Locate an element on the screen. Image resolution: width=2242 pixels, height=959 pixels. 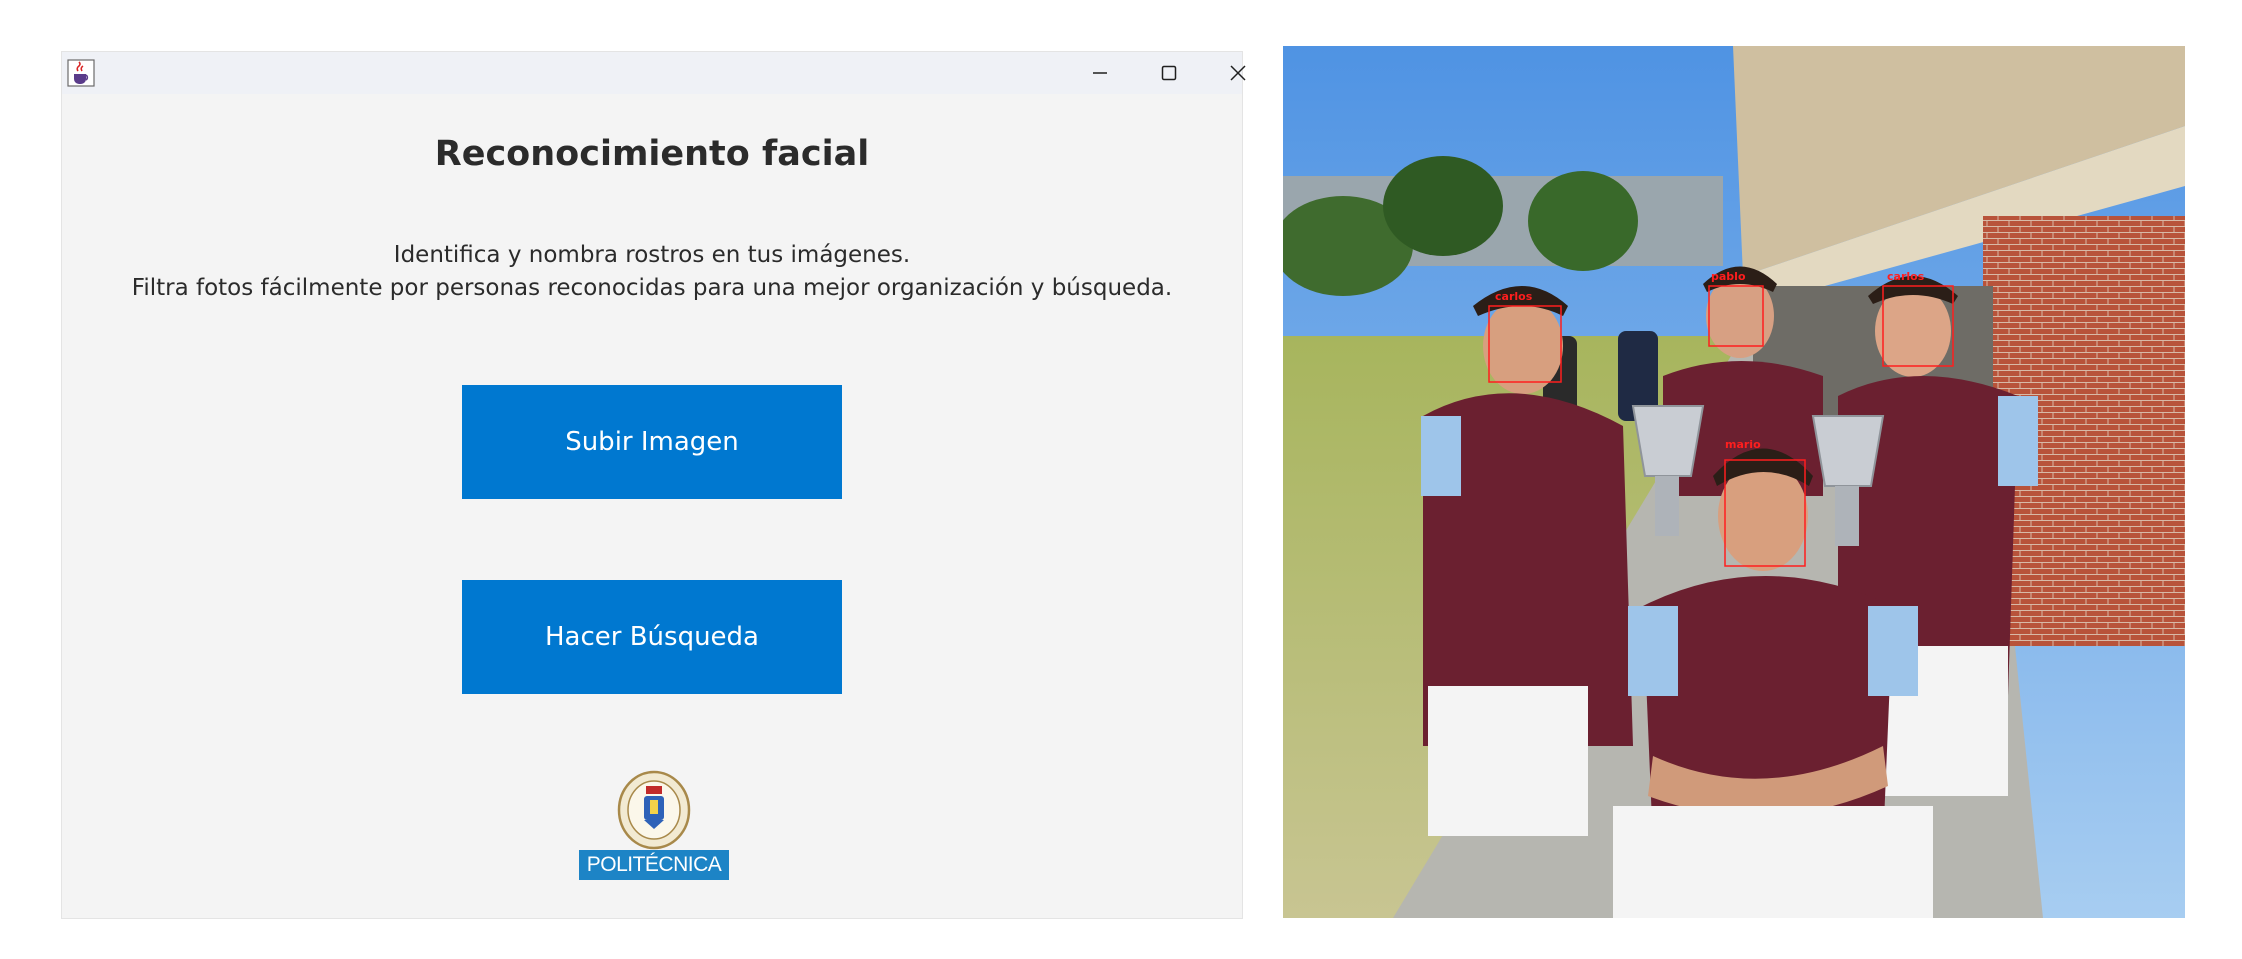
svg-text: mario is located at coordinates (1743, 444).